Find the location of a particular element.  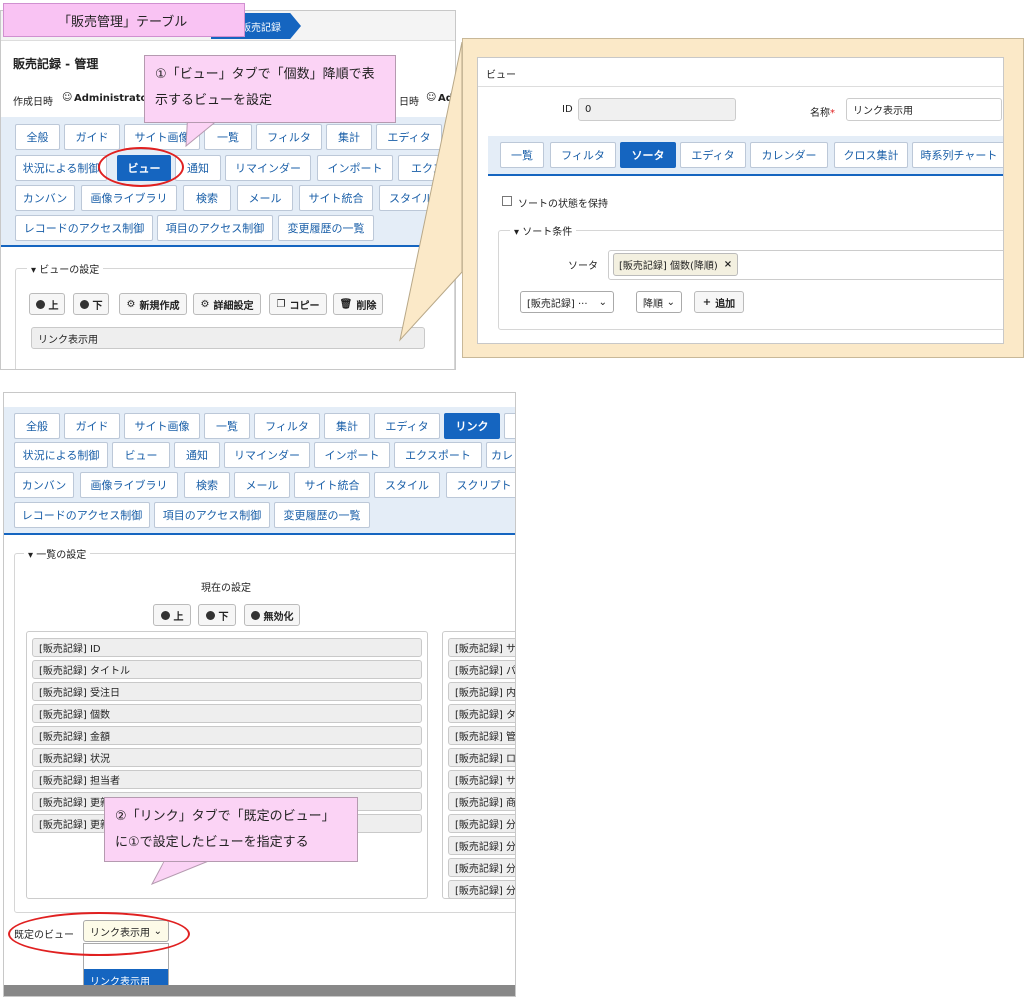

current-setting-label: 現在の設定 is located at coordinates (226, 588).